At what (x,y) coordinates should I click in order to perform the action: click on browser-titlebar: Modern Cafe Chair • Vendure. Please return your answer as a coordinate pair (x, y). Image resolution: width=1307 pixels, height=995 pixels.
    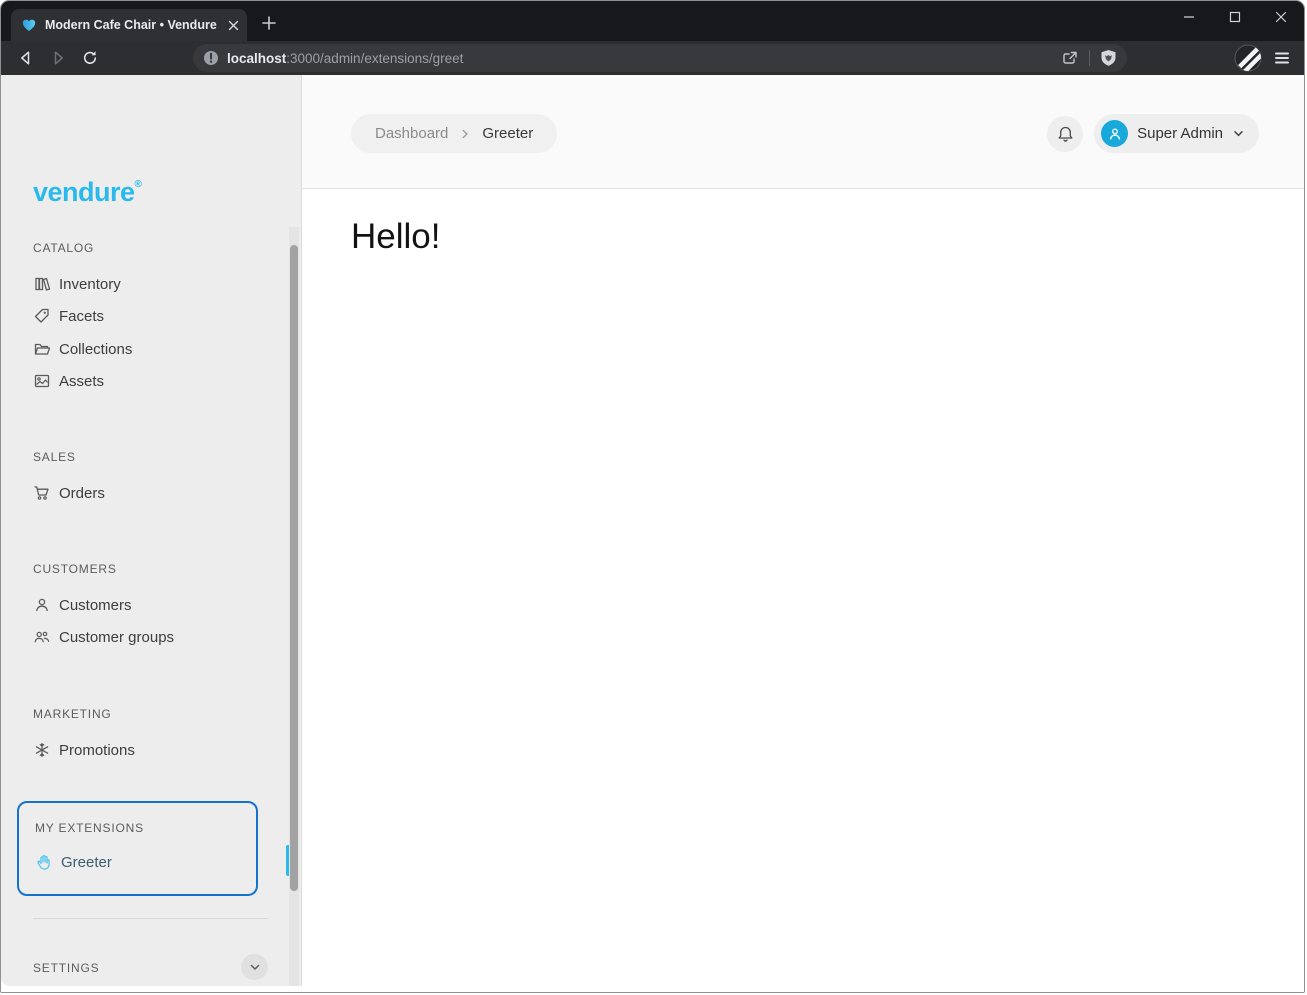
    Looking at the image, I should click on (652, 21).